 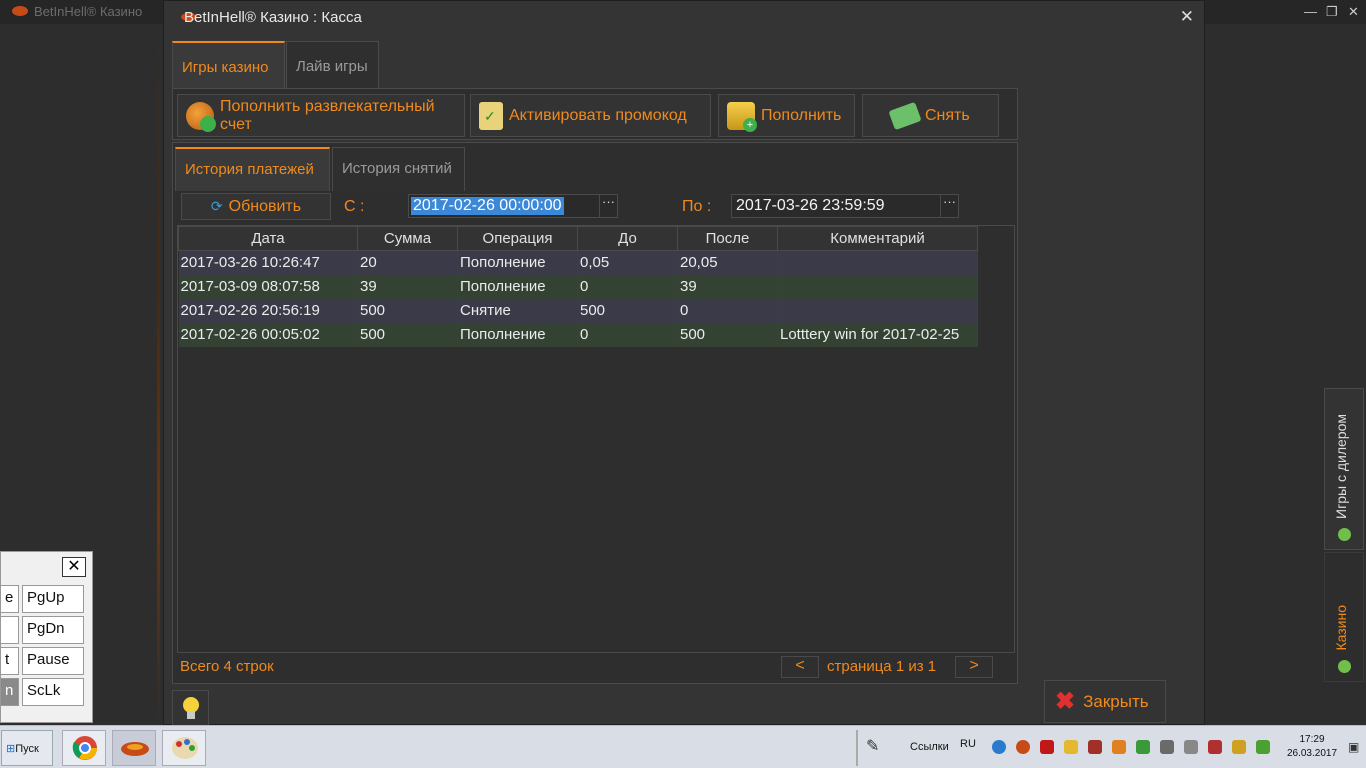 I want to click on acrobat-icon, so click(x=1047, y=747).